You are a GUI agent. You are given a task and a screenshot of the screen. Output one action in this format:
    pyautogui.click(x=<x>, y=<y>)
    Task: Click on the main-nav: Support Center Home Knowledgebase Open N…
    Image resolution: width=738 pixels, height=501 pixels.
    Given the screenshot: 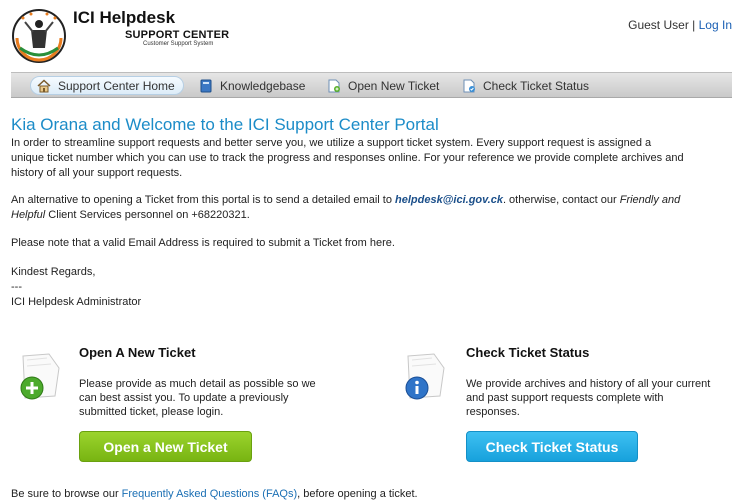 What is the action you would take?
    pyautogui.click(x=371, y=85)
    